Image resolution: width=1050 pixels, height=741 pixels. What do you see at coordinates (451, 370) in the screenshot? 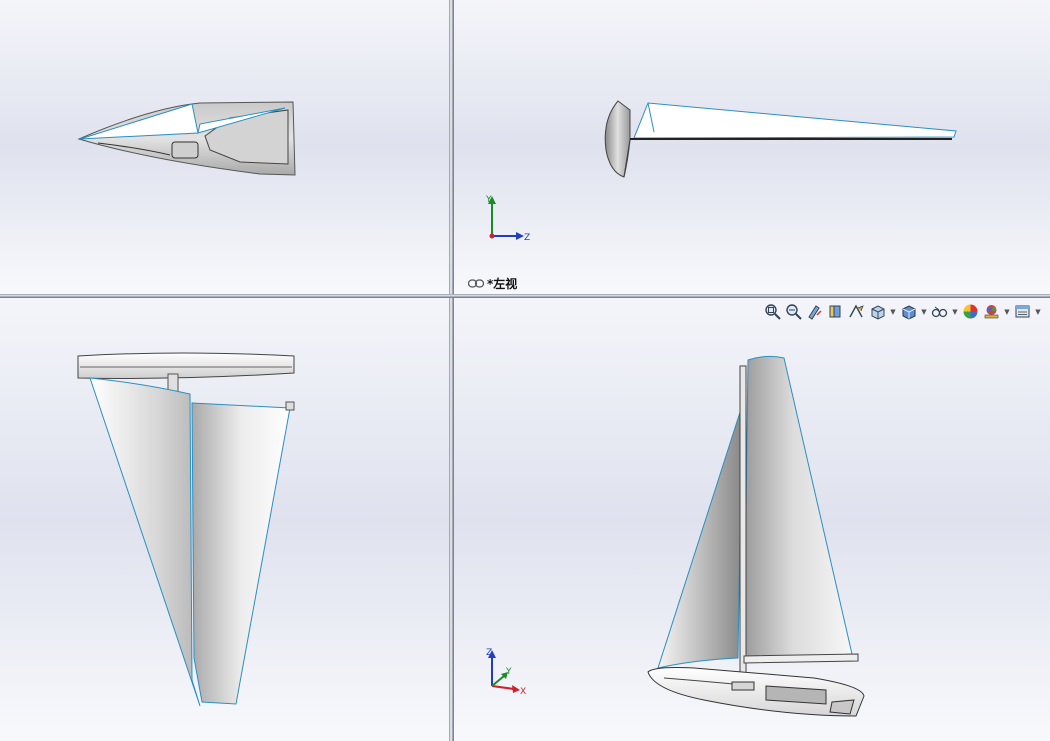
I see `viewport-splitter-vertical` at bounding box center [451, 370].